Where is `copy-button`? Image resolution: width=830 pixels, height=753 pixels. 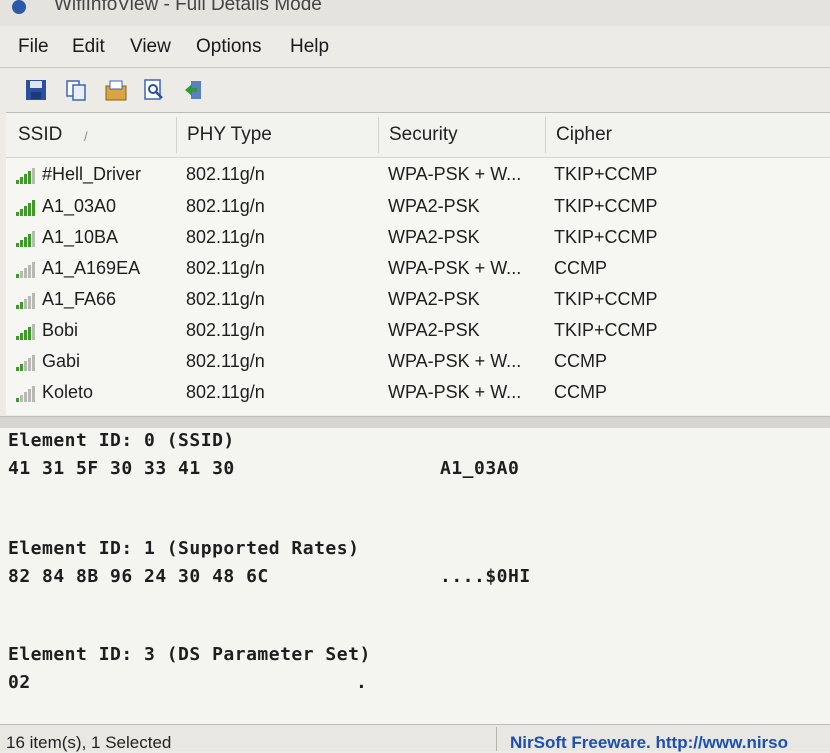 copy-button is located at coordinates (76, 90).